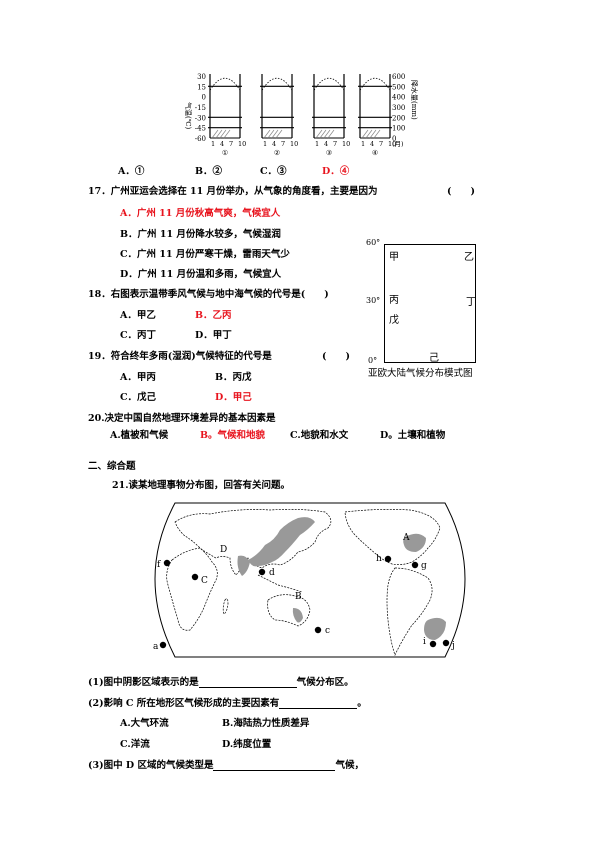  I want to click on shaded-region-south-asia, so click(243, 565).